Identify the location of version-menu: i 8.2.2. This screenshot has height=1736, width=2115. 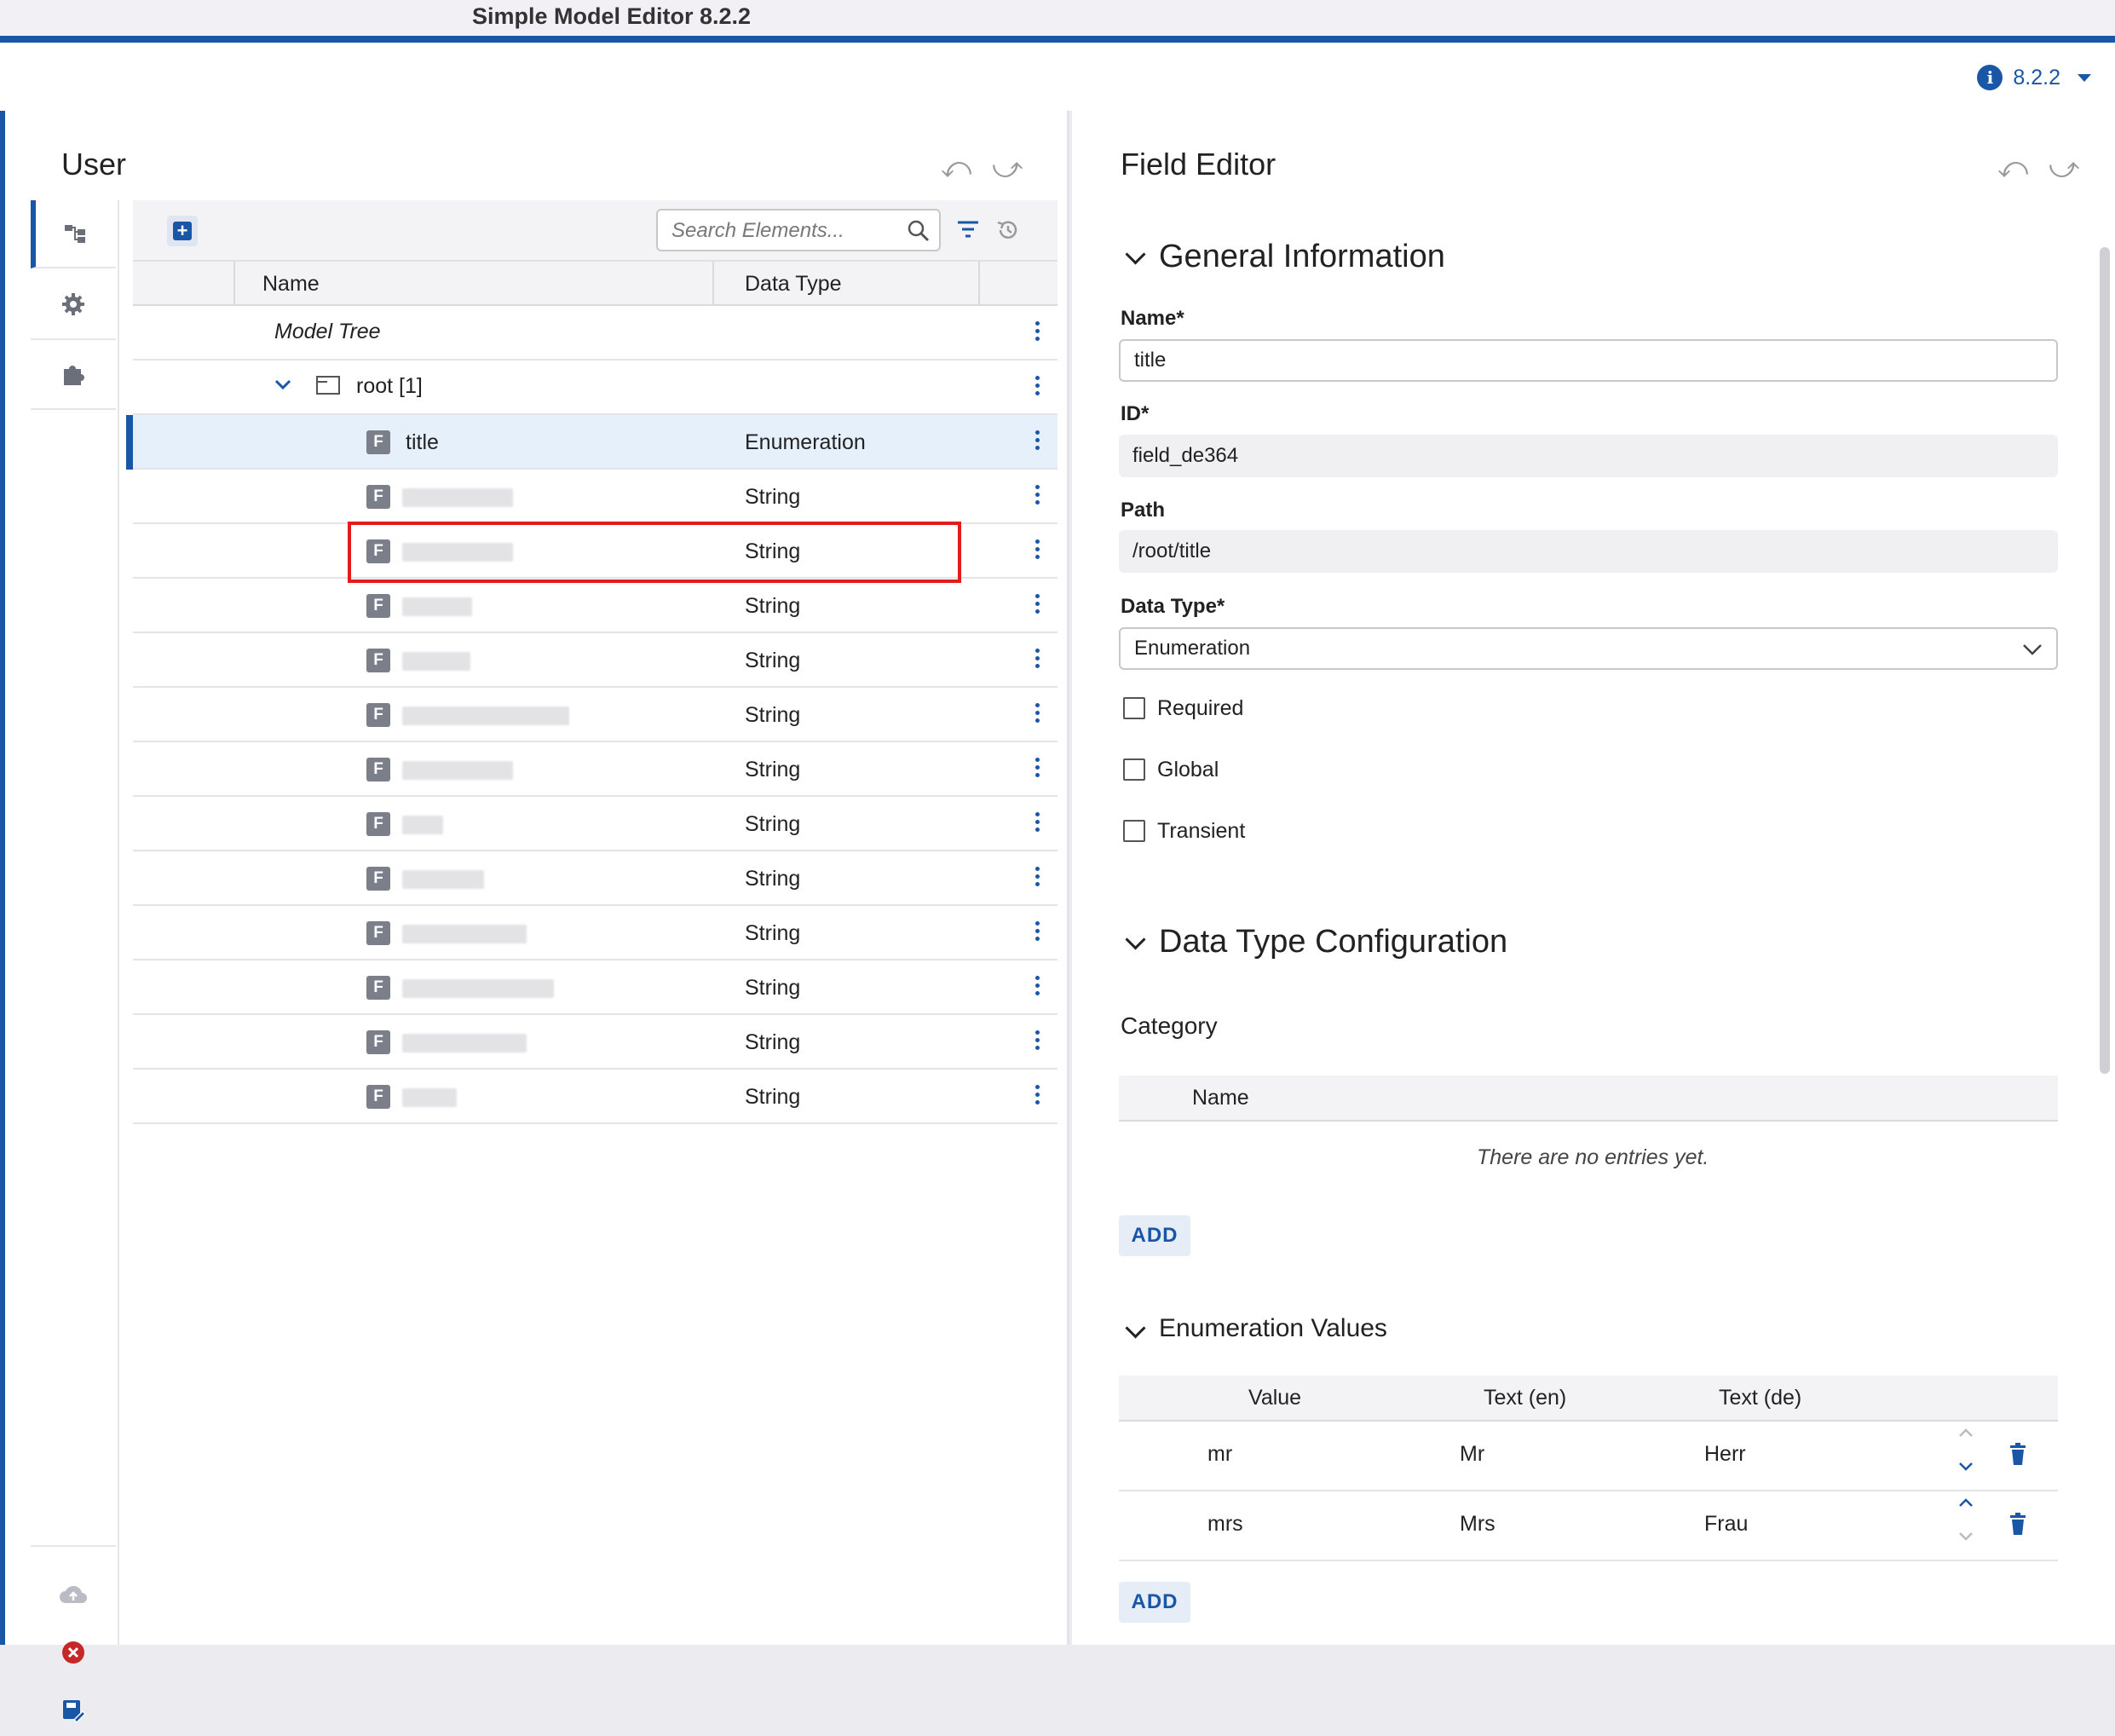
(2034, 77).